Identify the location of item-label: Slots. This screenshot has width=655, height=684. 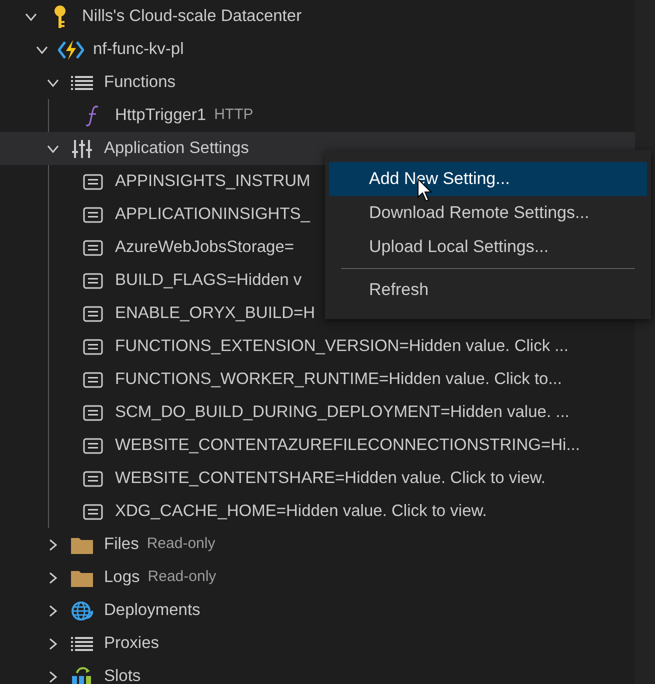
(122, 675).